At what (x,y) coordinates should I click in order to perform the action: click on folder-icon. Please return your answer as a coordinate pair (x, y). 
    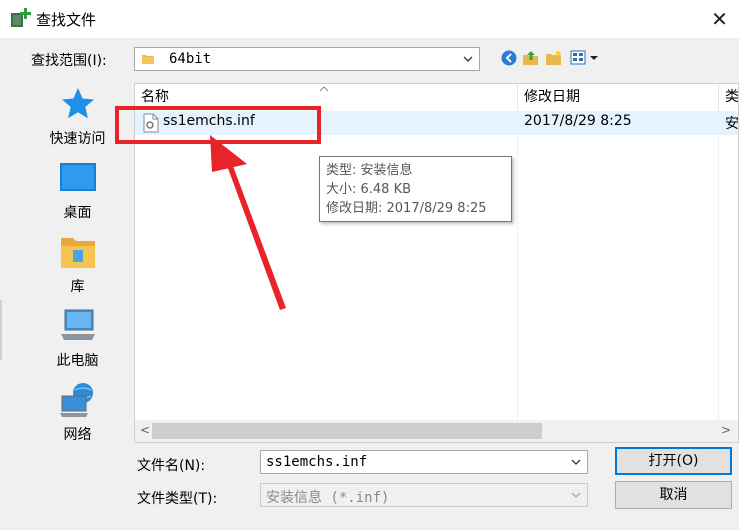
    Looking at the image, I should click on (148, 59).